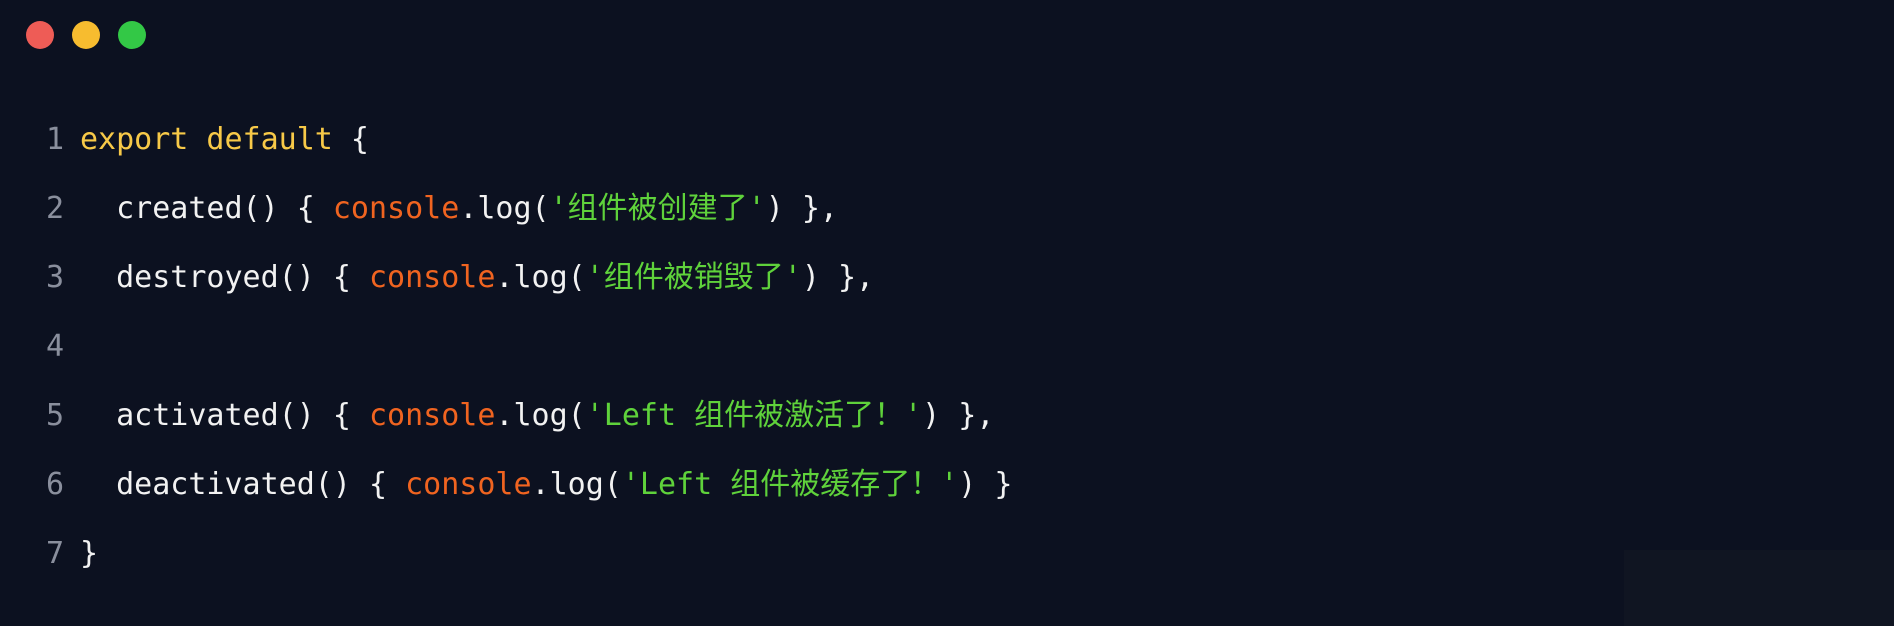 The width and height of the screenshot is (1894, 626). What do you see at coordinates (54, 139) in the screenshot?
I see `line-number: 1` at bounding box center [54, 139].